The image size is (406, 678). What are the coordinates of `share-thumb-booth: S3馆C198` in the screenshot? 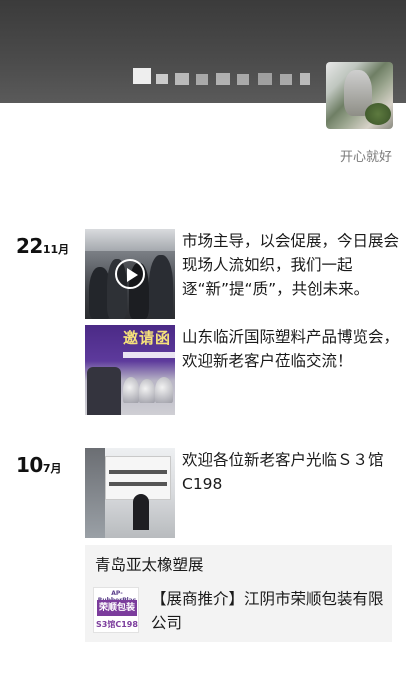 It's located at (117, 624).